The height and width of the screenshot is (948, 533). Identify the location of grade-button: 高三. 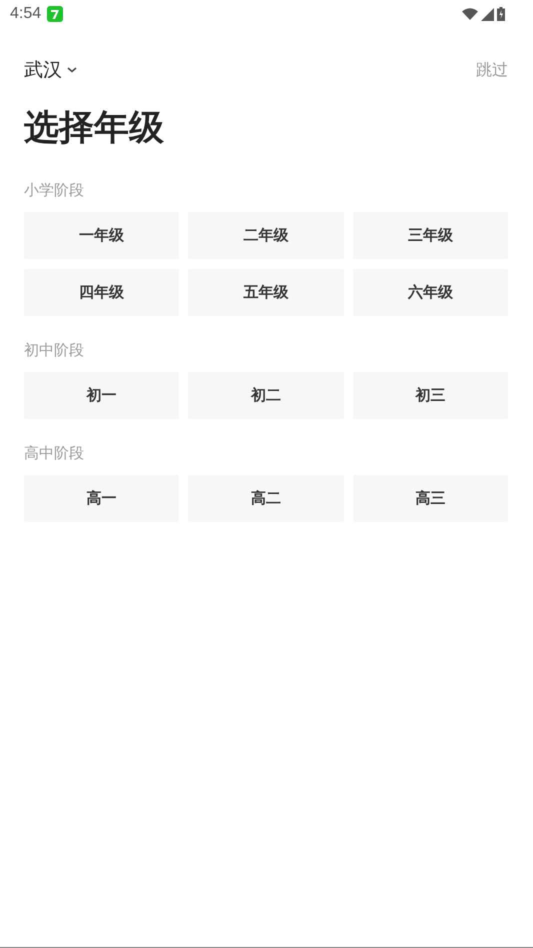
(430, 498).